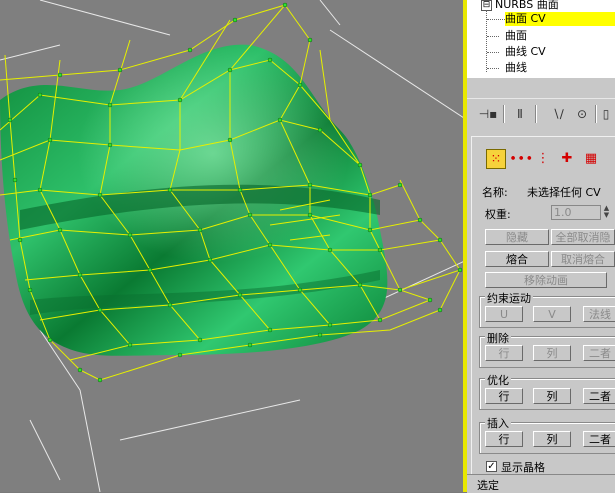 The width and height of the screenshot is (615, 493). I want to click on single-cv-icon: ⁙, so click(496, 159).